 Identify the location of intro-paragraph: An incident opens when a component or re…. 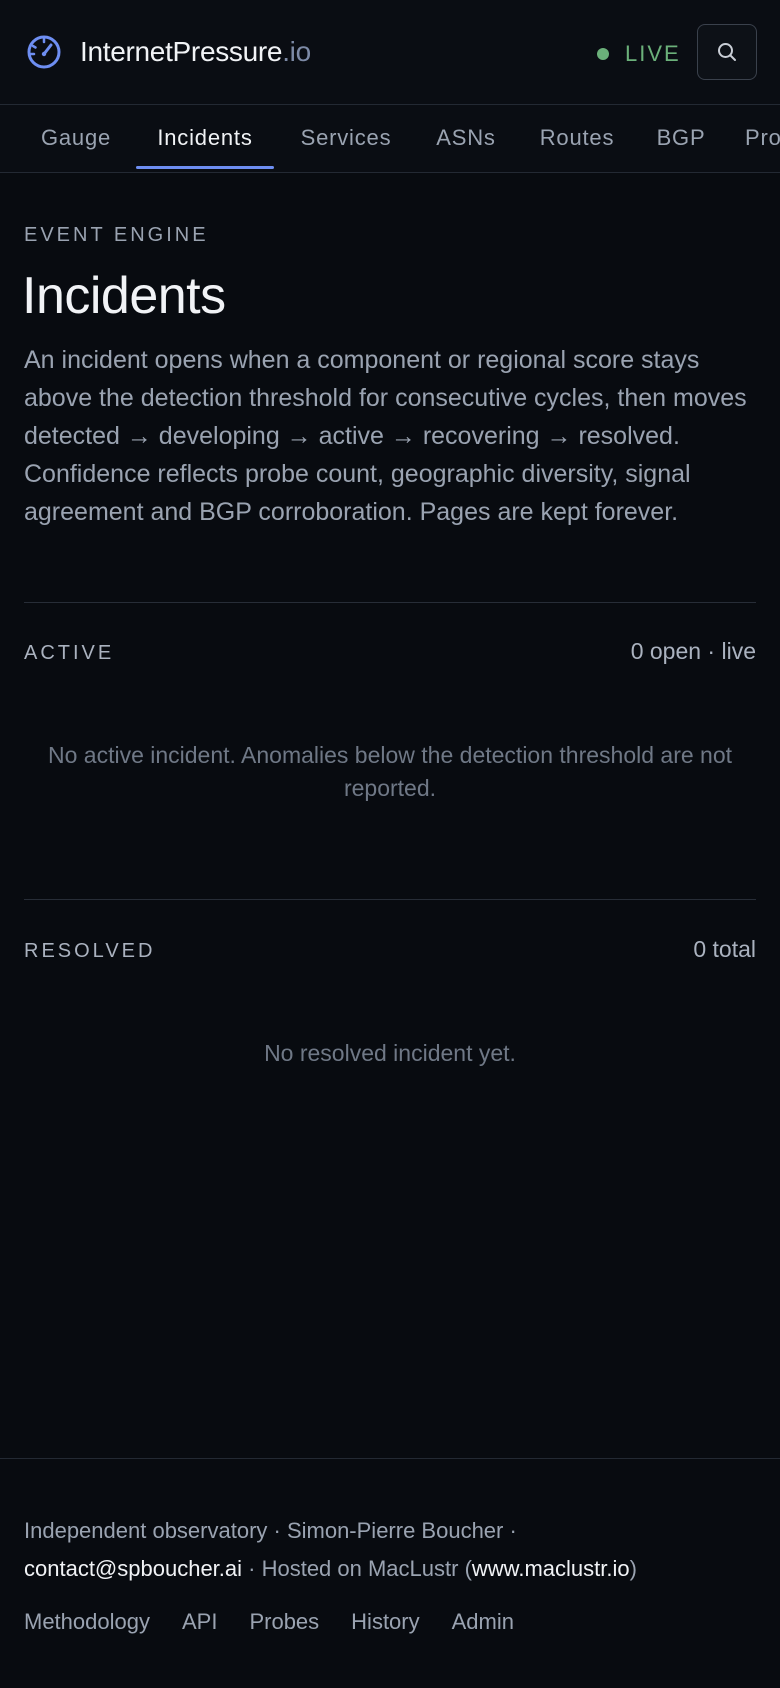
(385, 436).